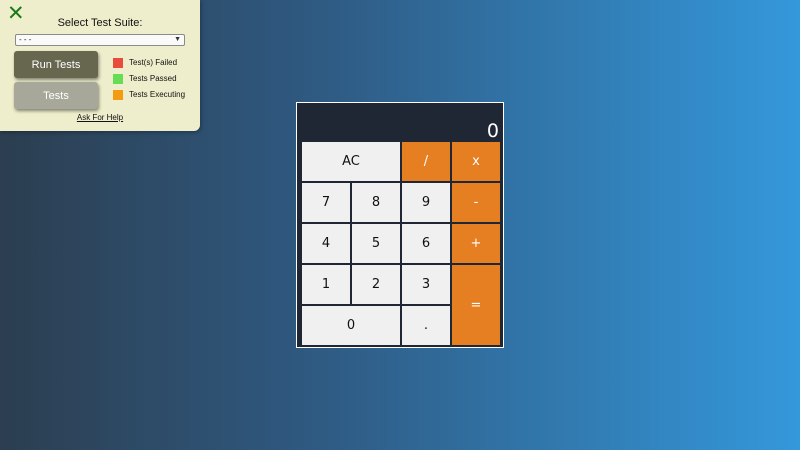 The height and width of the screenshot is (450, 800). What do you see at coordinates (157, 94) in the screenshot?
I see `legend-executing-label: Tests Executing` at bounding box center [157, 94].